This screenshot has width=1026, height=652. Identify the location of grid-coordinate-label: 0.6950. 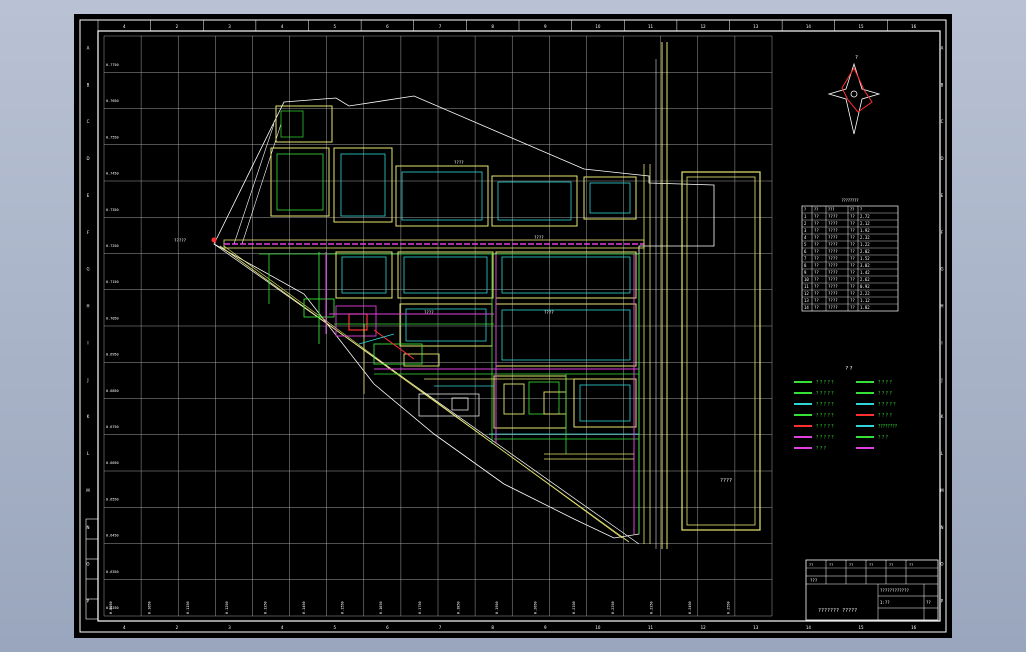
(112, 355).